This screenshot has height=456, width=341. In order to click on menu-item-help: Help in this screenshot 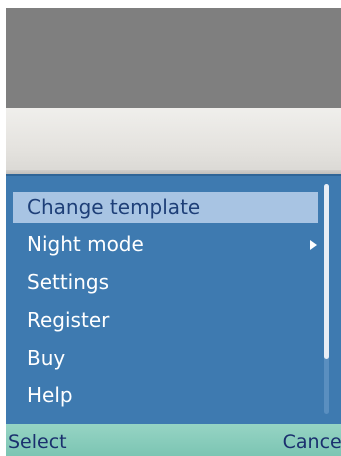, I will do `click(165, 395)`.